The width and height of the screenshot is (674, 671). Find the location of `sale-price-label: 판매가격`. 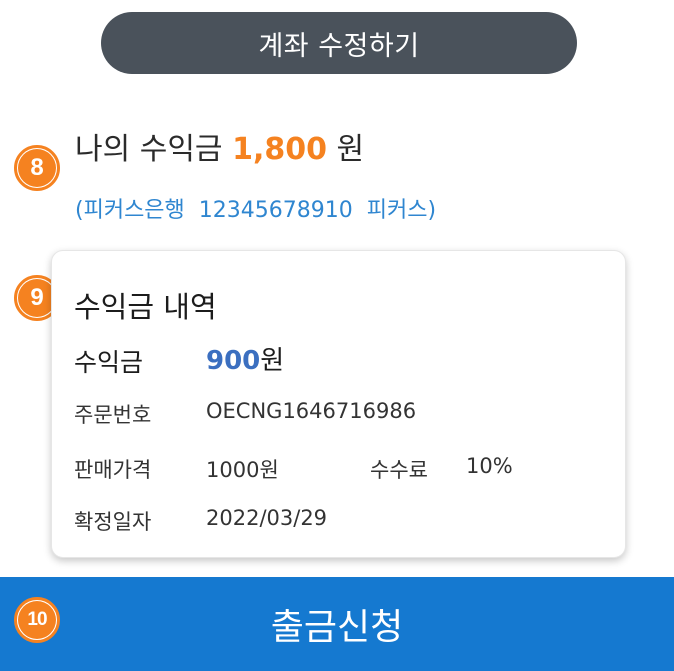

sale-price-label: 판매가격 is located at coordinates (113, 470).